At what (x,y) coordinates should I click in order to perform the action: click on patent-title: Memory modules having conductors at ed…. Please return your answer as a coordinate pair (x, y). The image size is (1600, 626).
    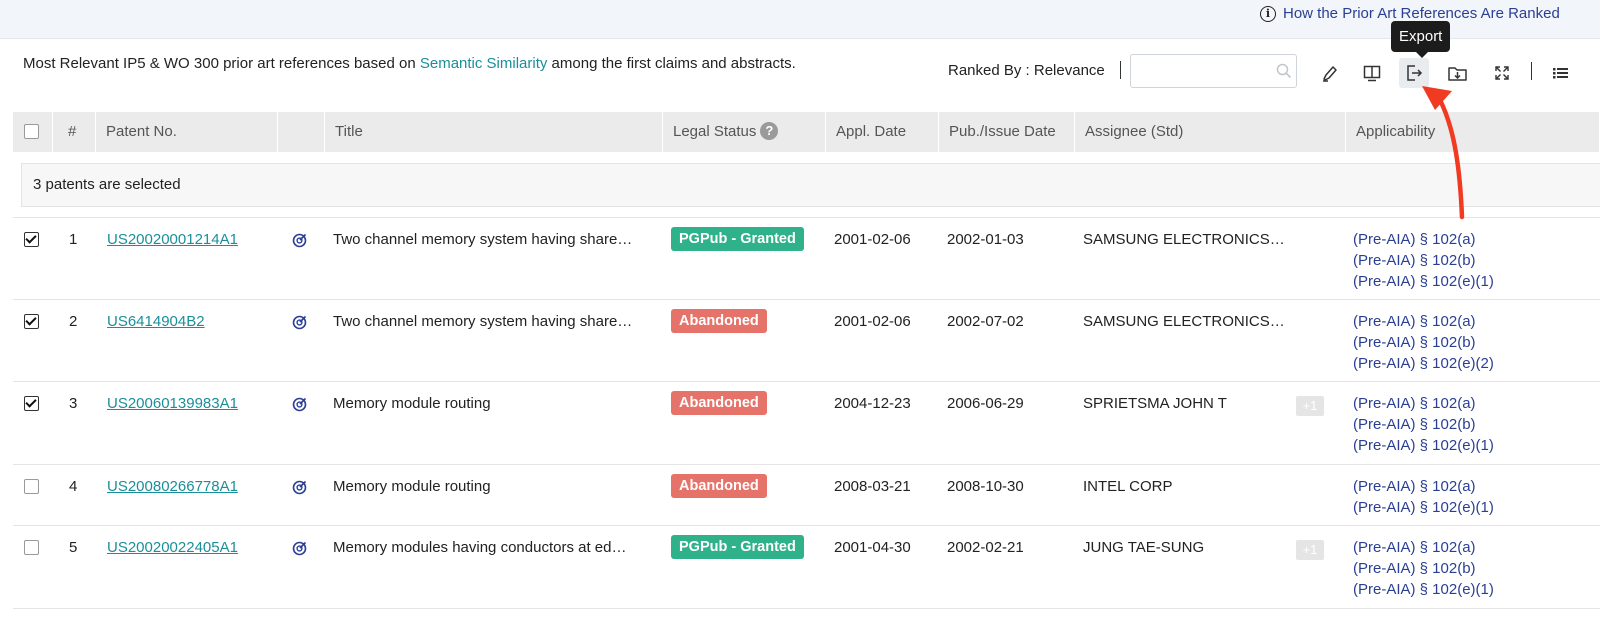
    Looking at the image, I should click on (479, 547).